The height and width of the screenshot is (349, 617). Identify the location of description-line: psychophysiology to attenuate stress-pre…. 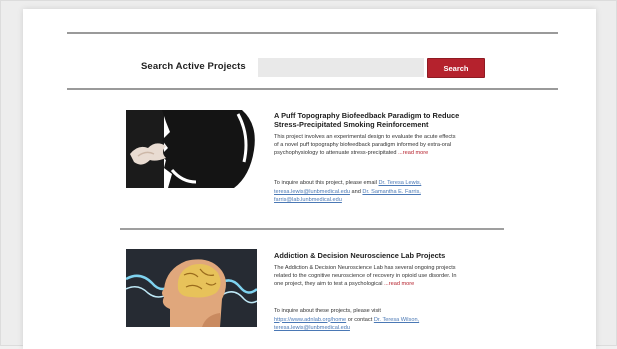
(391, 153).